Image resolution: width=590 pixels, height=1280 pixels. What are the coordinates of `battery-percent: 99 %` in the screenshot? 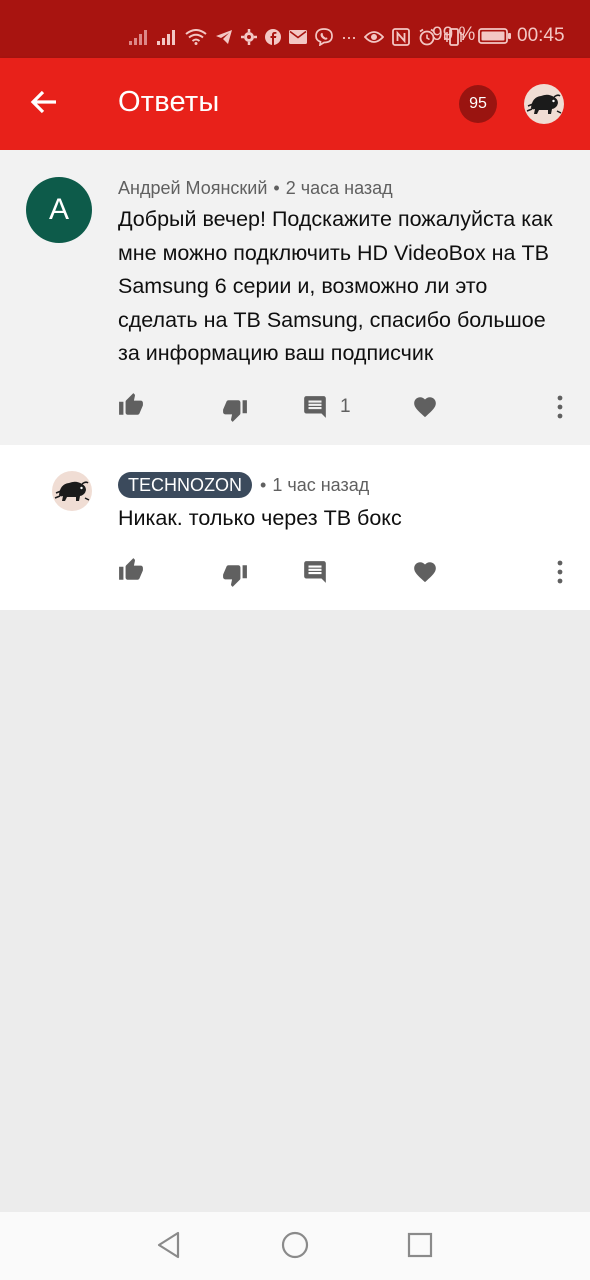 It's located at (454, 34).